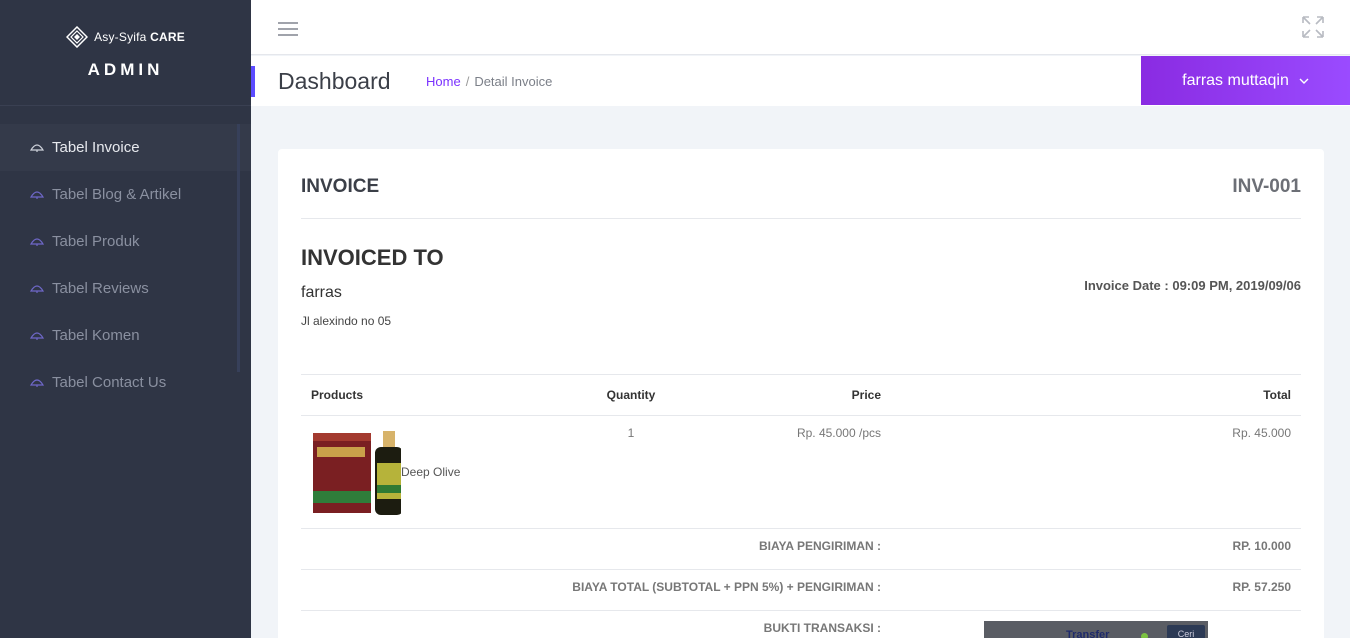 Image resolution: width=1350 pixels, height=638 pixels. I want to click on logo-text-light: Asy-Syifa, so click(120, 37).